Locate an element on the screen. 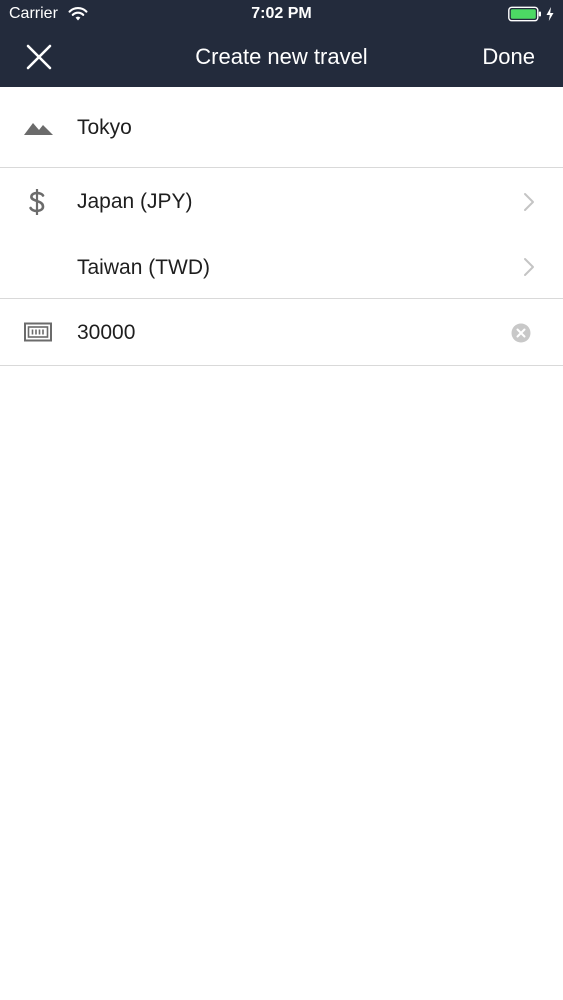 This screenshot has width=563, height=1000. status-bar: Carrier 7:02 PM is located at coordinates (281, 15).